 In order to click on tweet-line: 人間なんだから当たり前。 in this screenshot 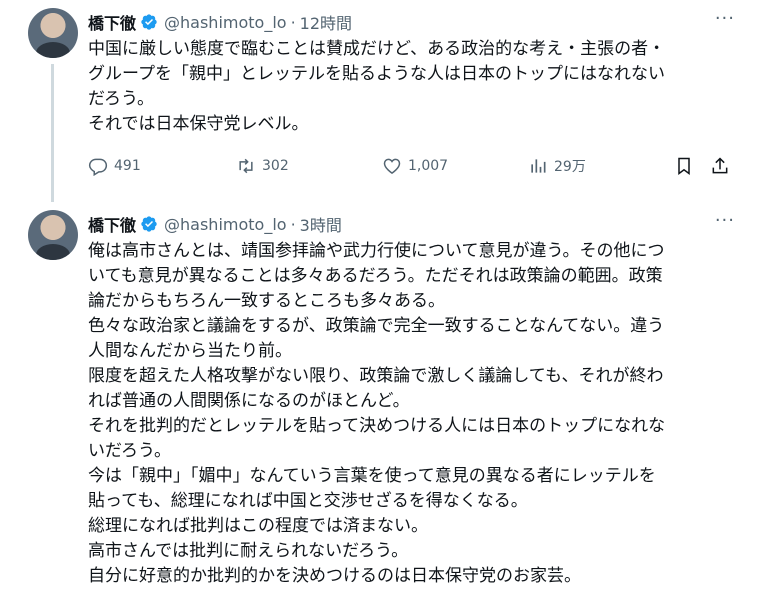, I will do `click(190, 351)`.